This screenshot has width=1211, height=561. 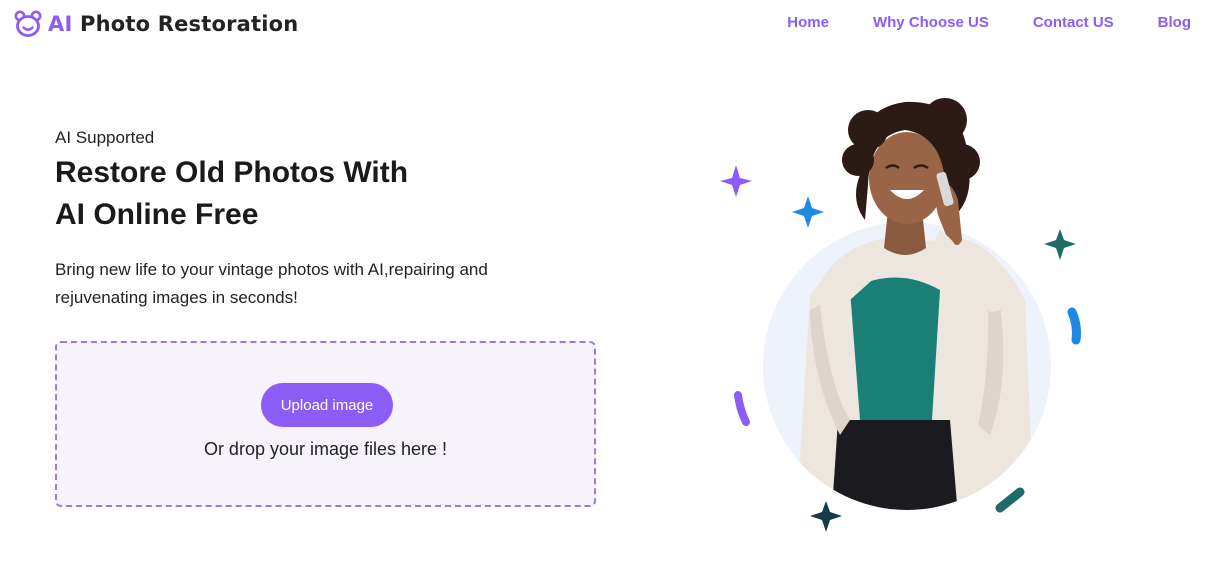 I want to click on hero-title-line-1: Restore Old Photos With, so click(x=232, y=172).